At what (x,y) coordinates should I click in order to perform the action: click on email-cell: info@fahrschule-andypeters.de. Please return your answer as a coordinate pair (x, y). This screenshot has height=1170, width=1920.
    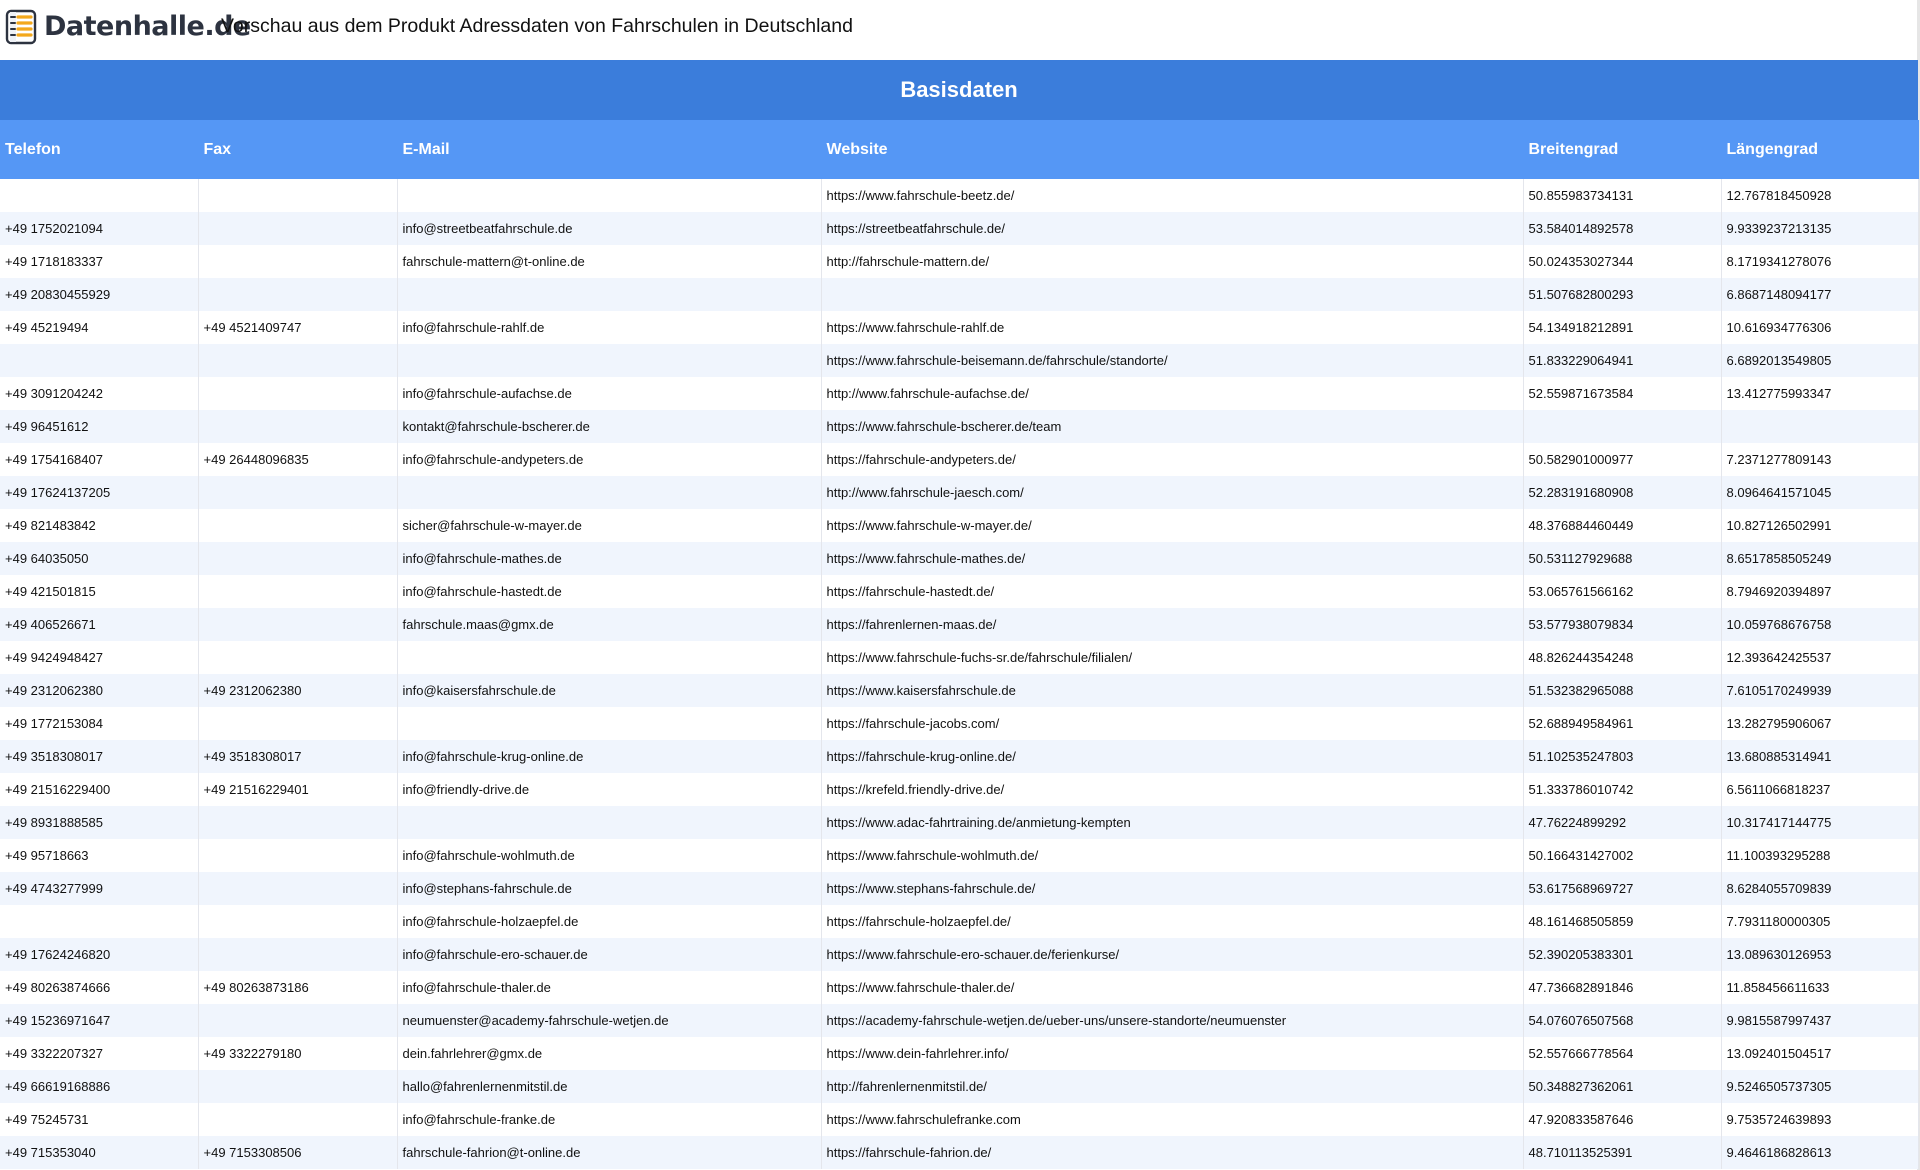
    Looking at the image, I should click on (609, 459).